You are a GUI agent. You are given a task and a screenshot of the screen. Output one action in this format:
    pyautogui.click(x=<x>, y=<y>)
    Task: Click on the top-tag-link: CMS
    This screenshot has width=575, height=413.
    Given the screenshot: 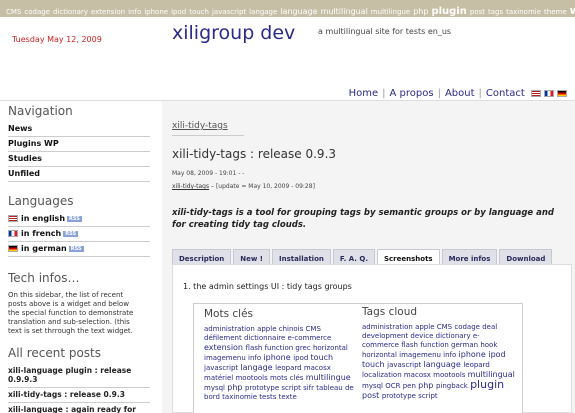 What is the action you would take?
    pyautogui.click(x=13, y=12)
    